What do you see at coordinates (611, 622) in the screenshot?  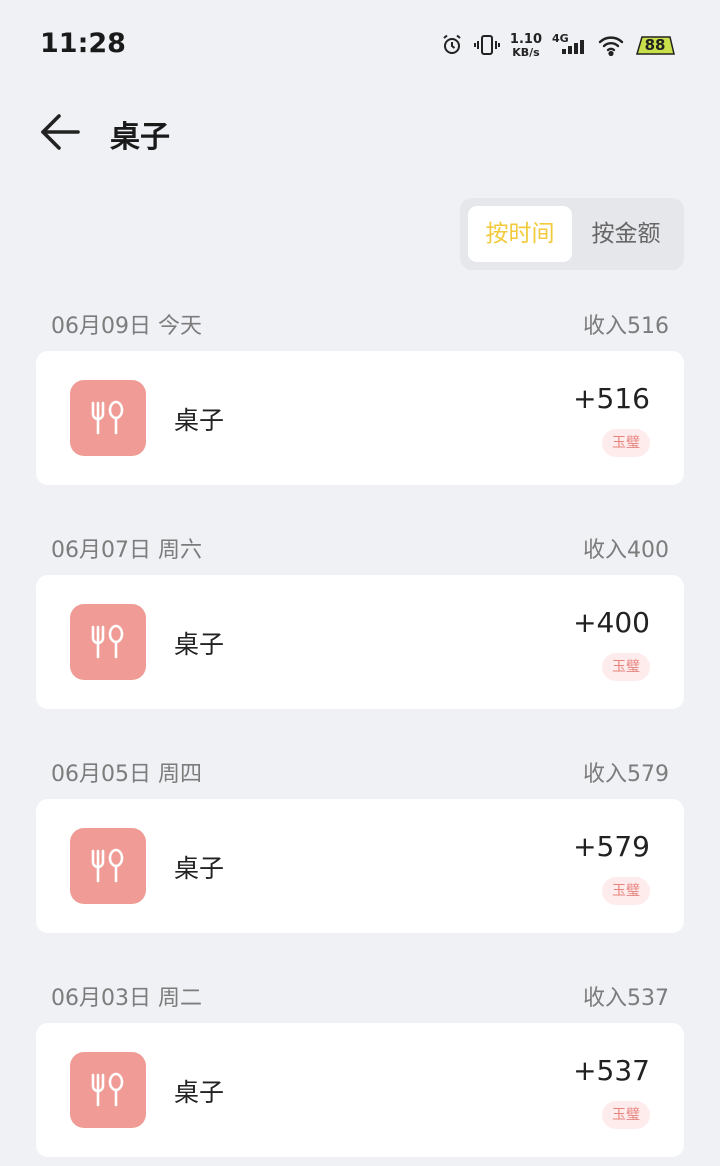 I see `record-amount: +400` at bounding box center [611, 622].